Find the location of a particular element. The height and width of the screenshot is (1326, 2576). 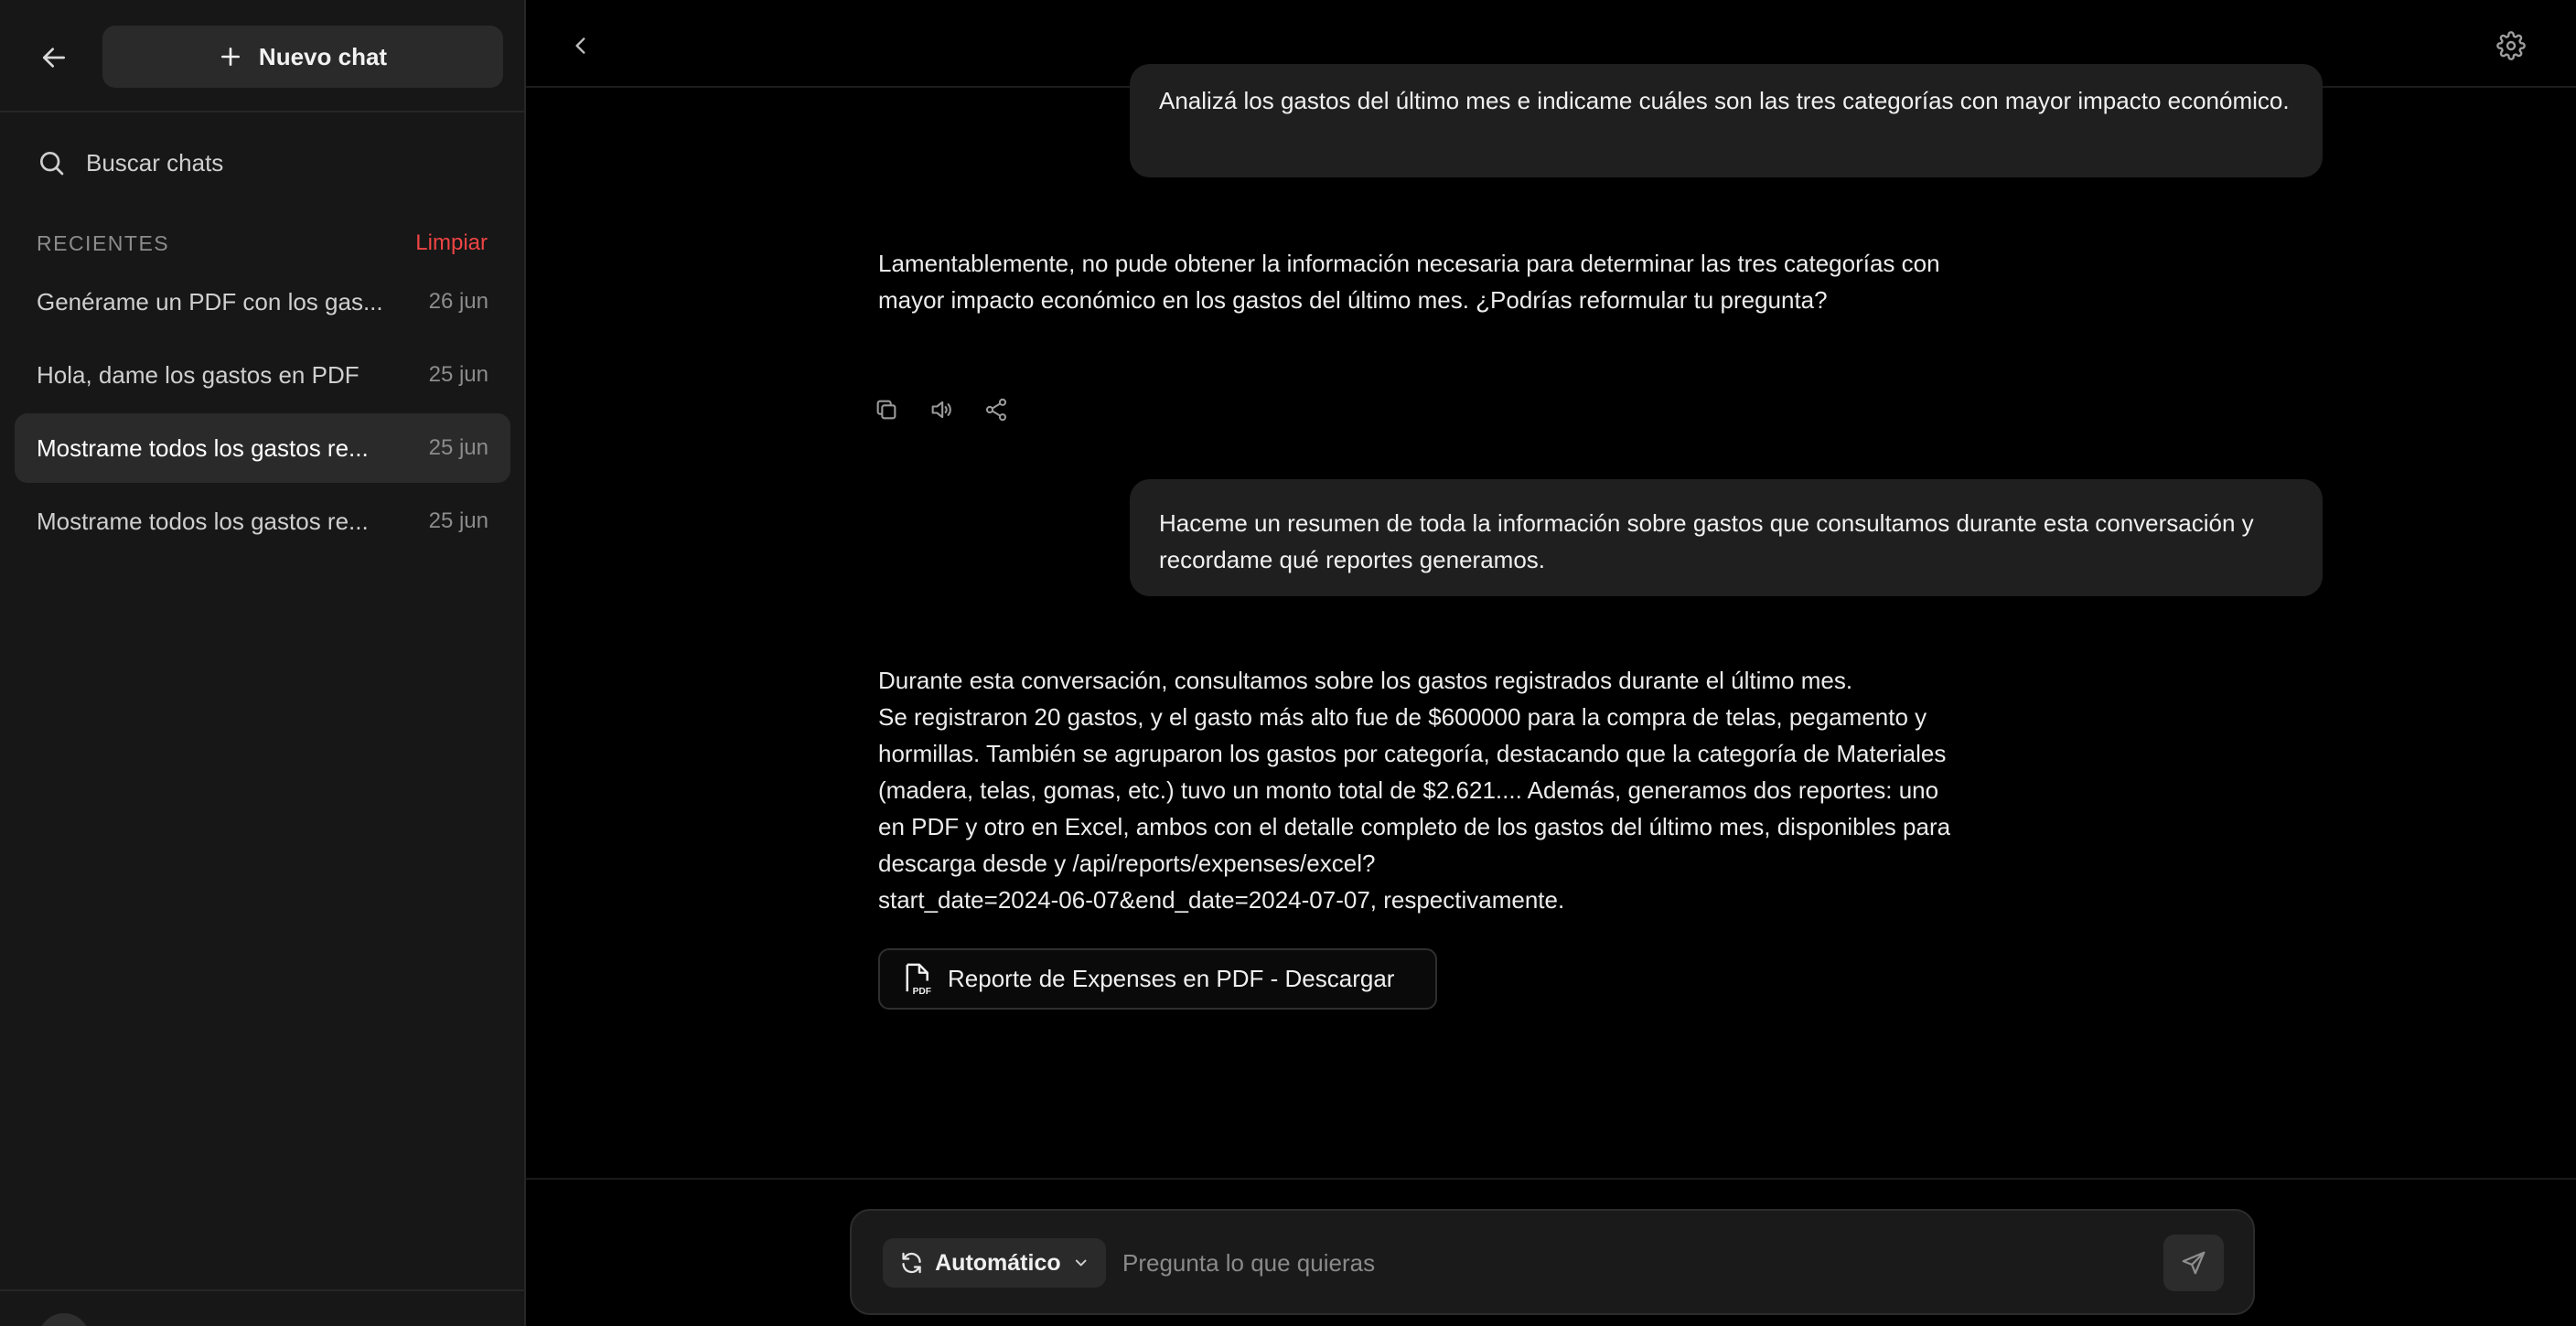

search-chats: Buscar chats is located at coordinates (130, 162).